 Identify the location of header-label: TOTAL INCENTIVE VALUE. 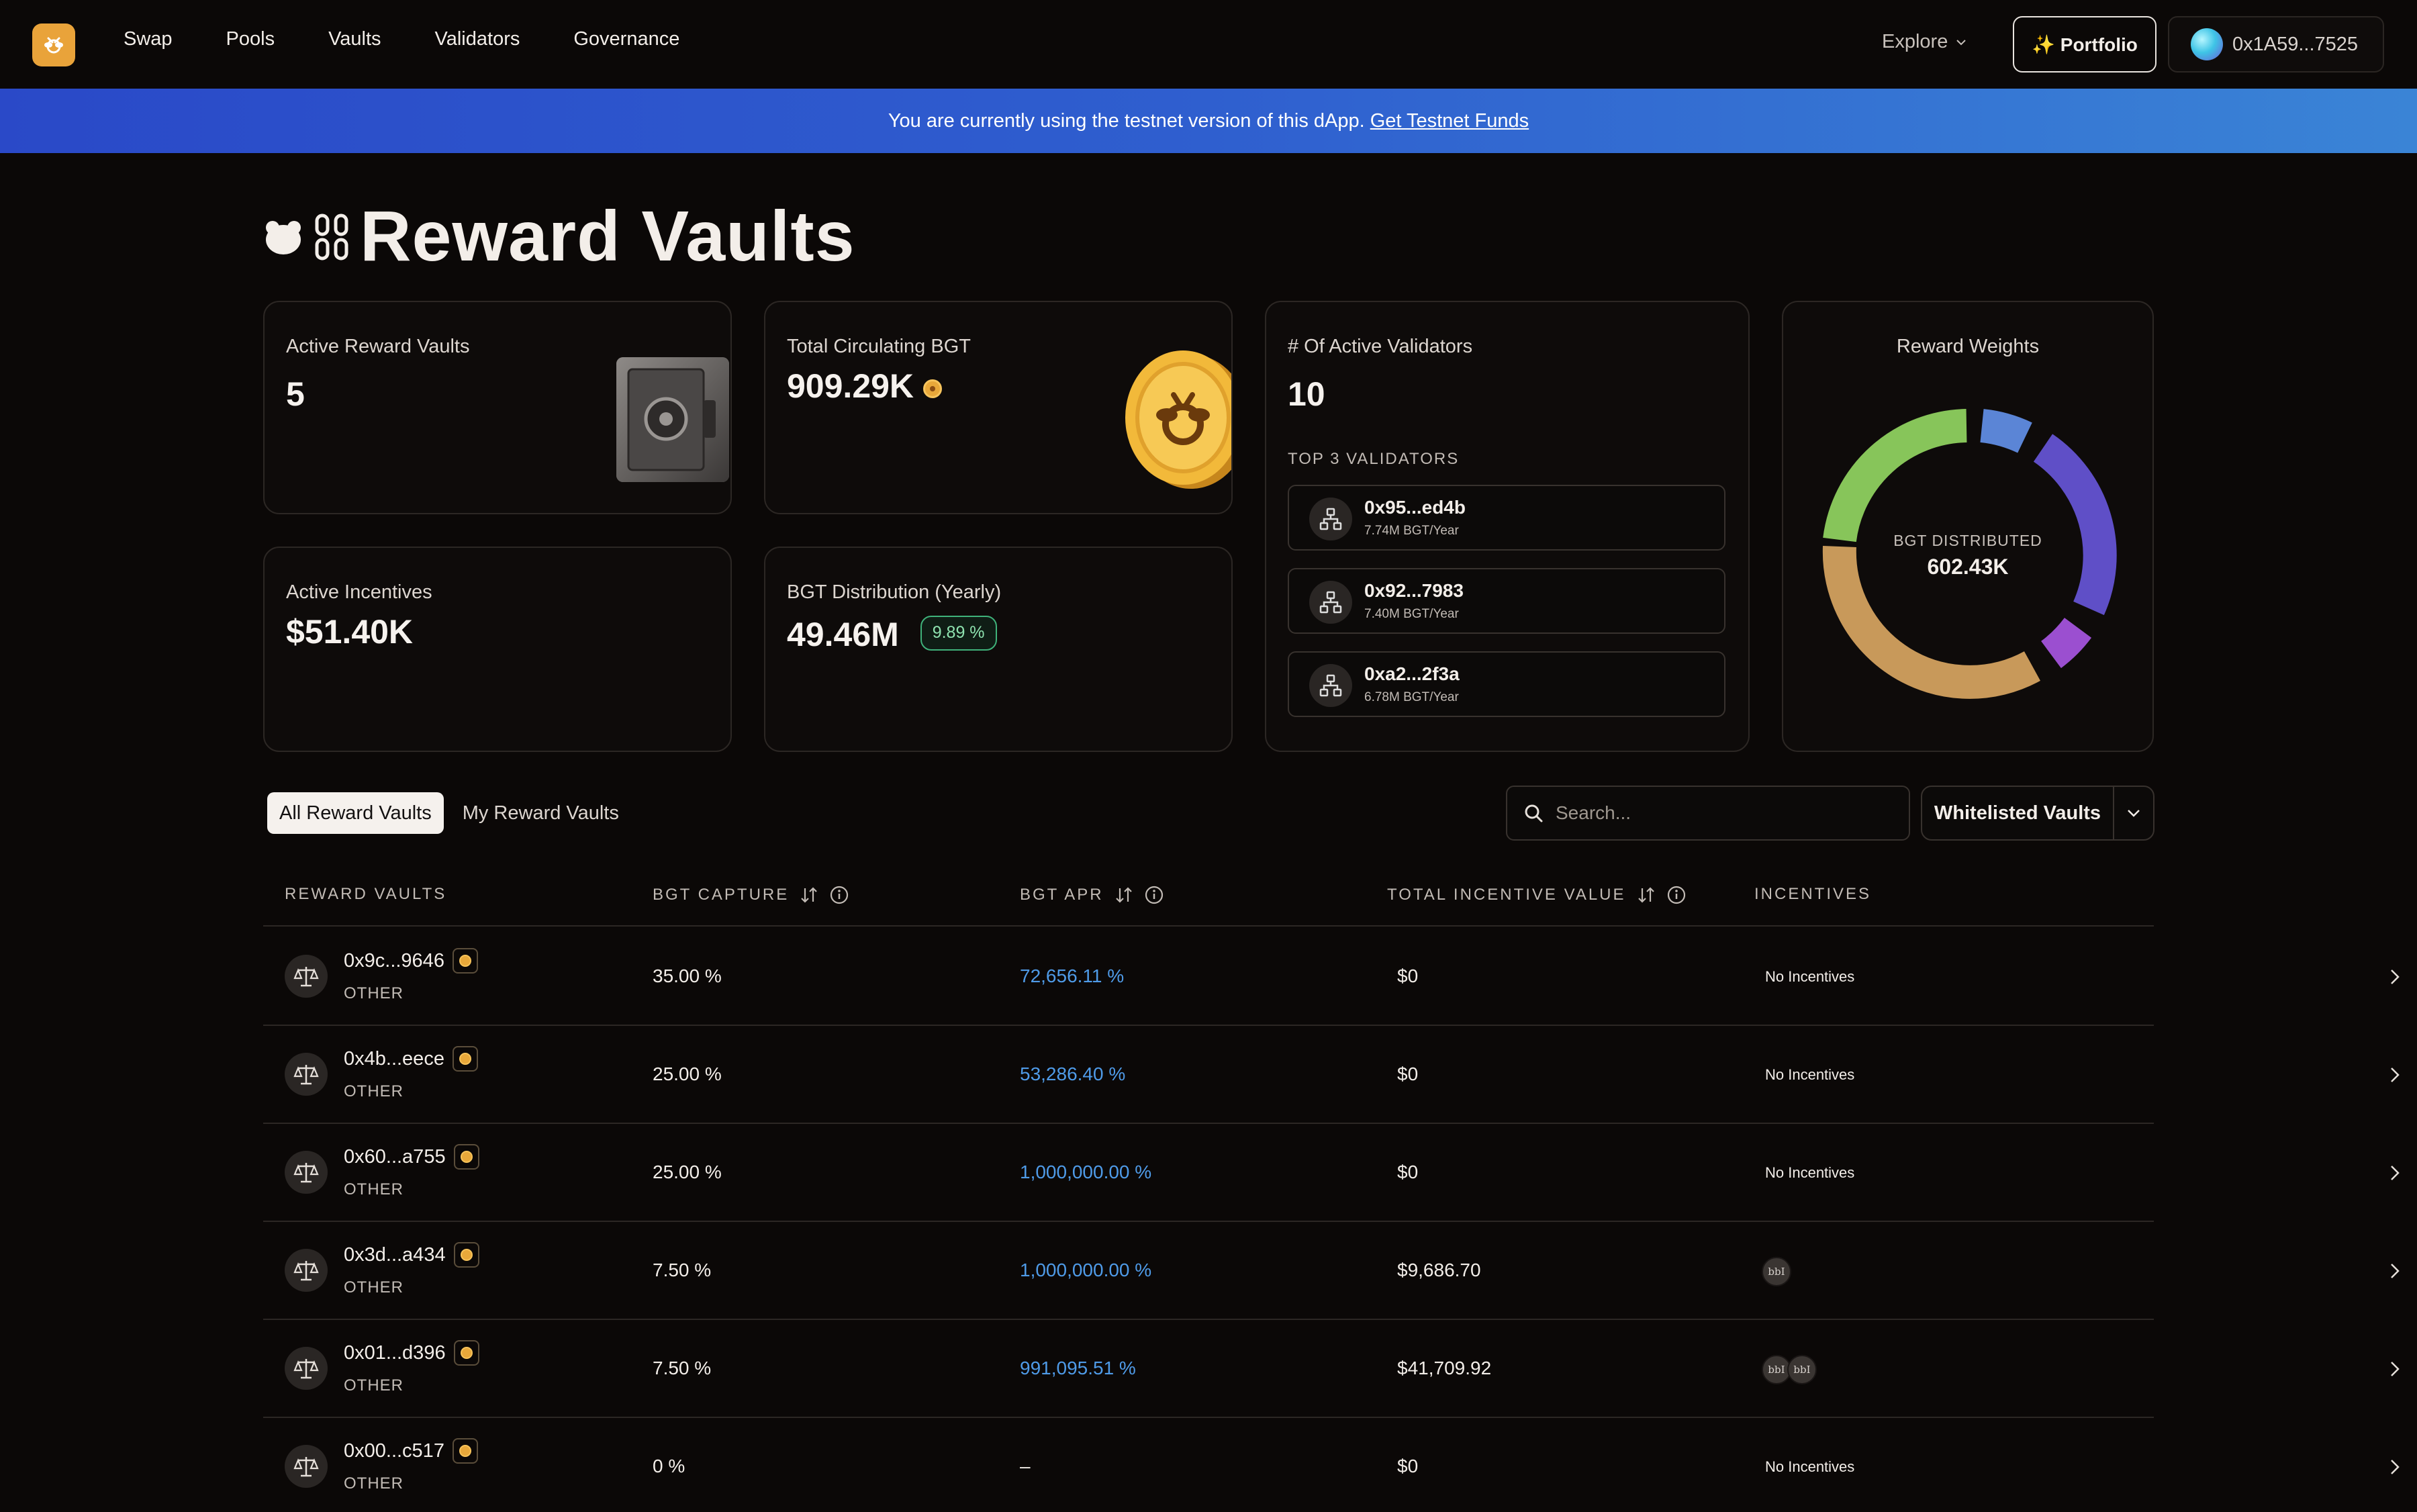
(1507, 895).